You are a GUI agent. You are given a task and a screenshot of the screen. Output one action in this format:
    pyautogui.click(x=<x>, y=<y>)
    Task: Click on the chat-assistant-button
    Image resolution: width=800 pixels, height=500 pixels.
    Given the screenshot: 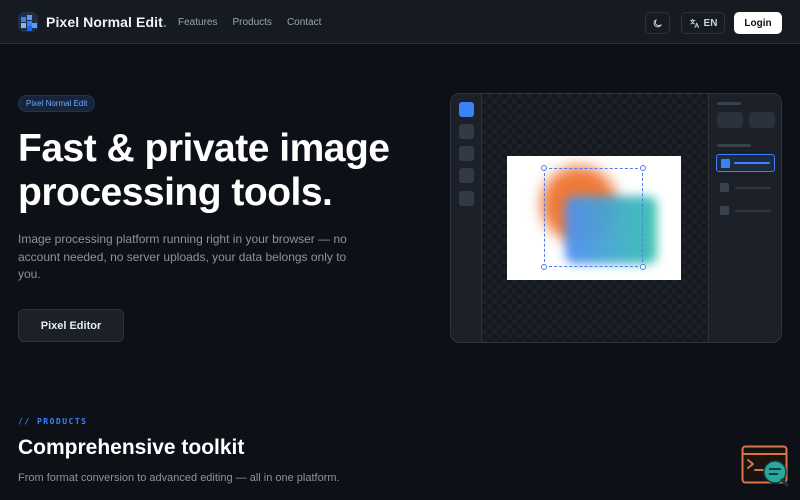 What is the action you would take?
    pyautogui.click(x=765, y=466)
    